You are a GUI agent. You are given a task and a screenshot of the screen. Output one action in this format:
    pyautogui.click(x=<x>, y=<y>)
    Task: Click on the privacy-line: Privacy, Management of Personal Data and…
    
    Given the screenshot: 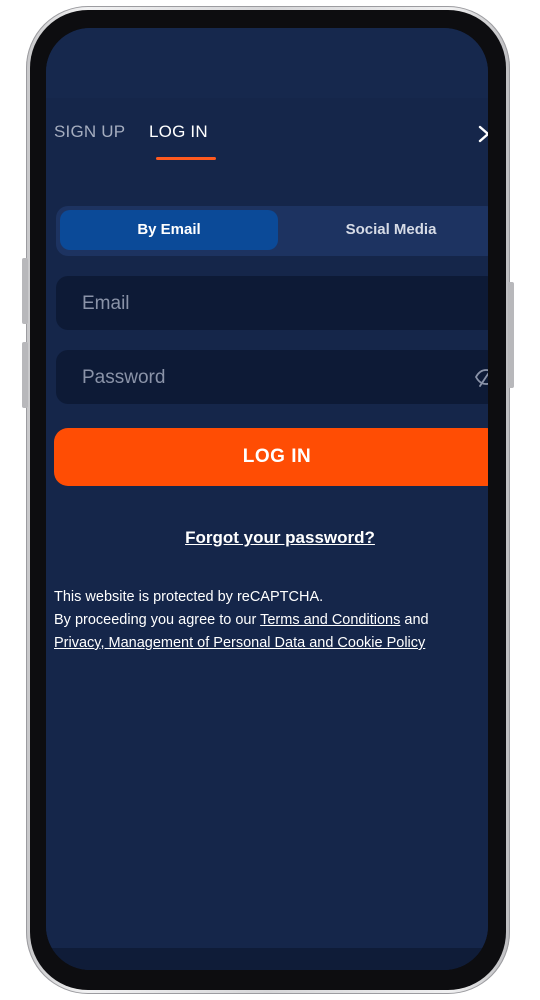 What is the action you would take?
    pyautogui.click(x=264, y=643)
    